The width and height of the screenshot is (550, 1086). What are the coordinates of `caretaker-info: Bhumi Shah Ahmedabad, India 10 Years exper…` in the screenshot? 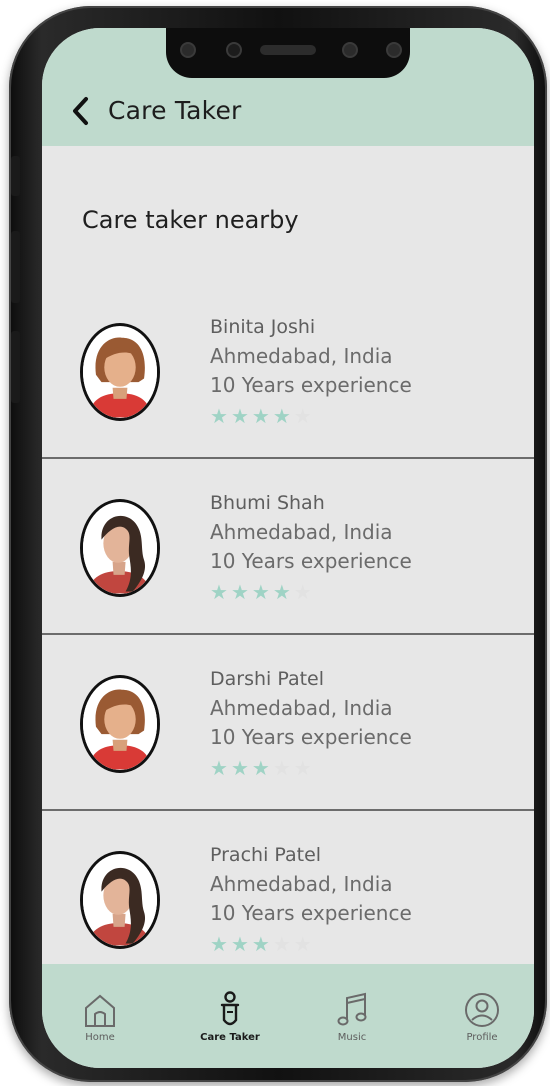 It's located at (311, 546).